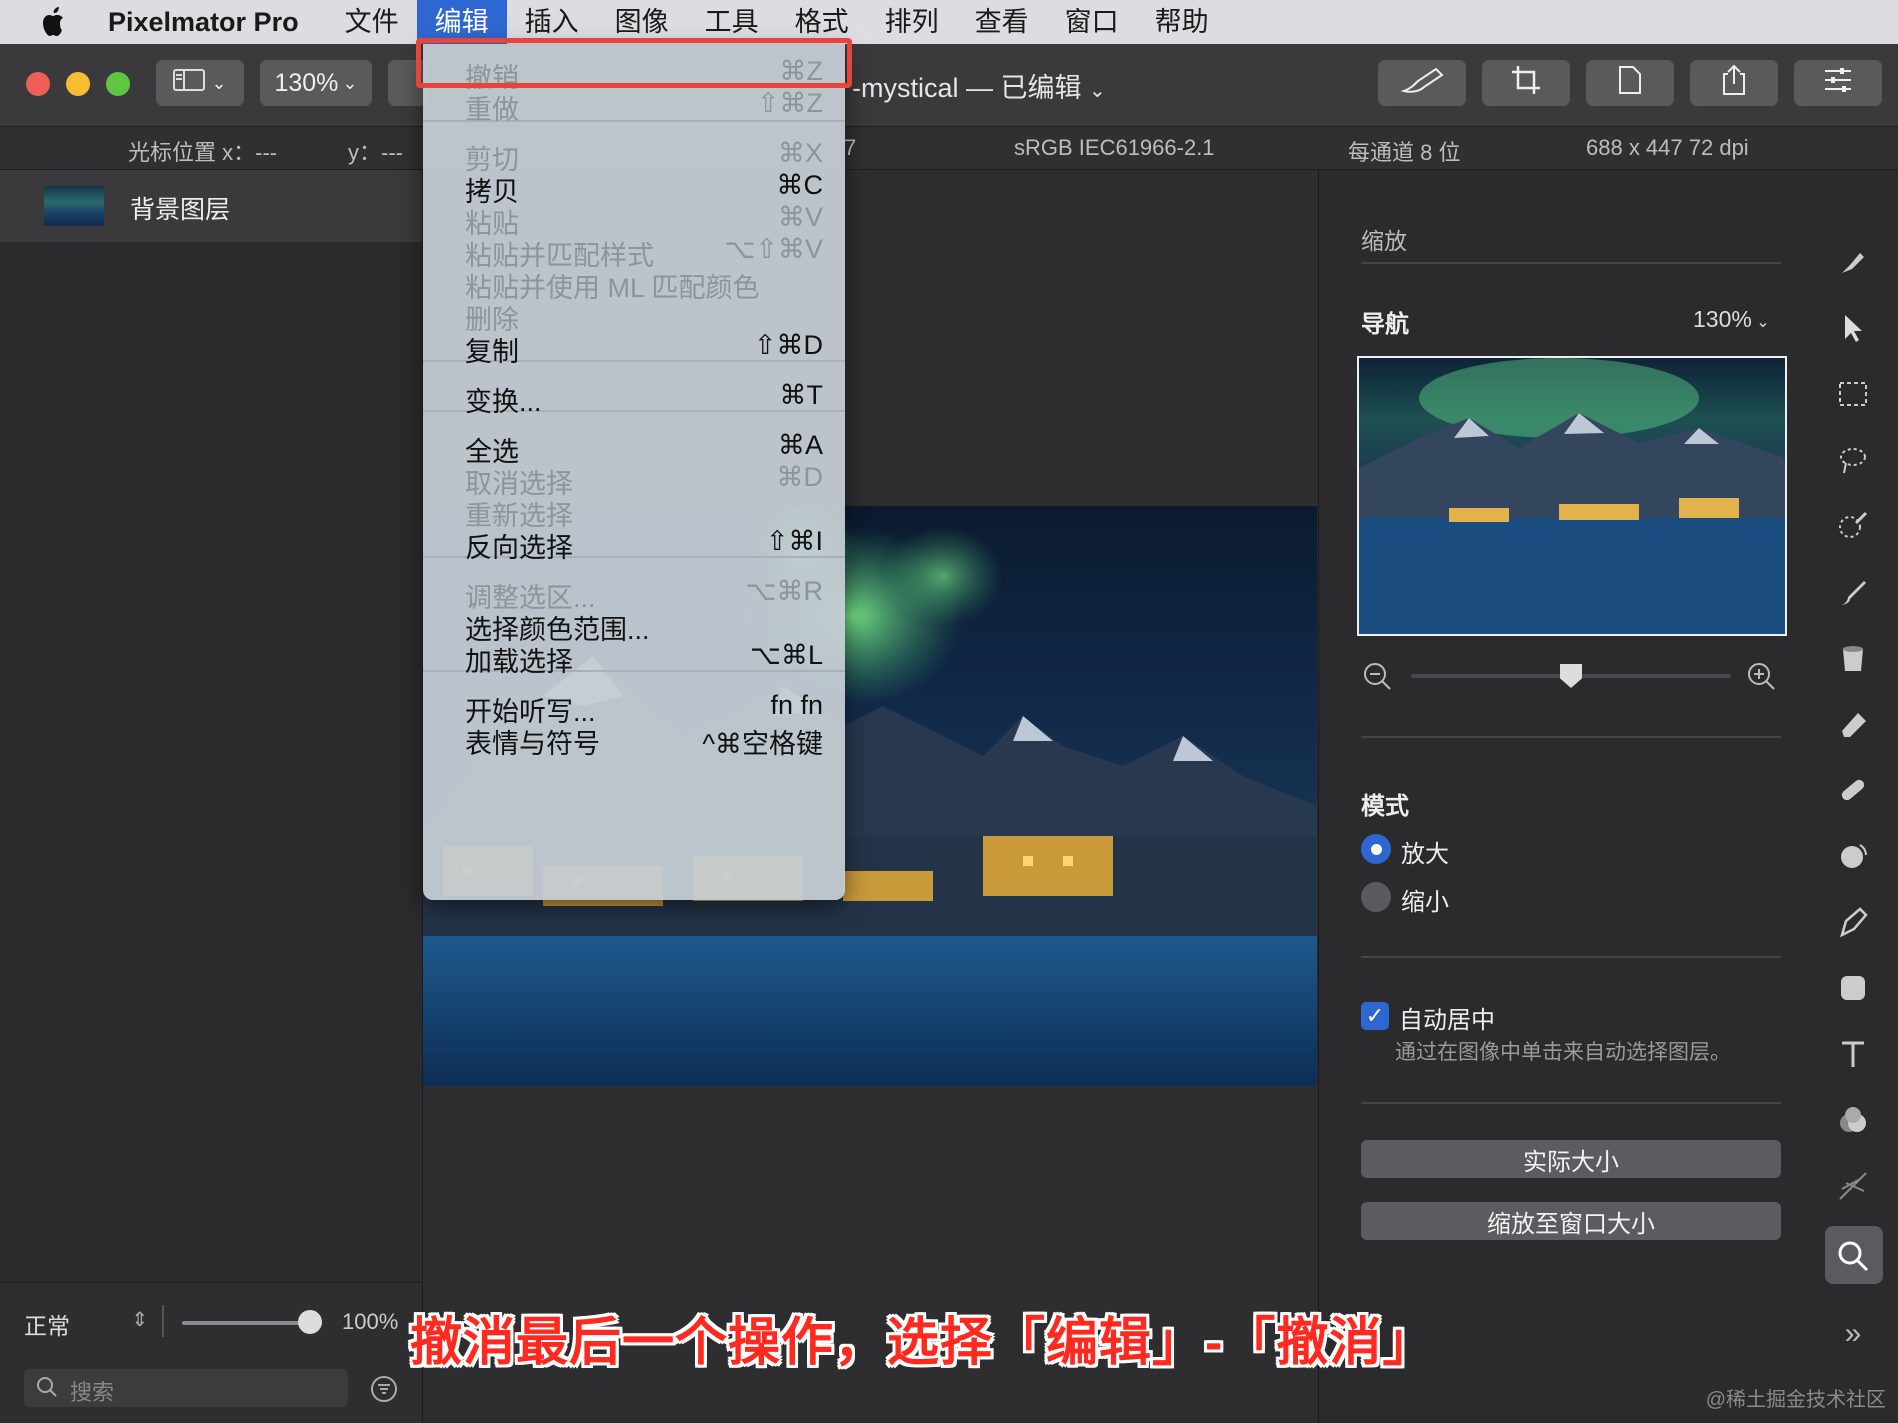 This screenshot has height=1423, width=1898. What do you see at coordinates (1853, 1258) in the screenshot?
I see `magnifier-icon` at bounding box center [1853, 1258].